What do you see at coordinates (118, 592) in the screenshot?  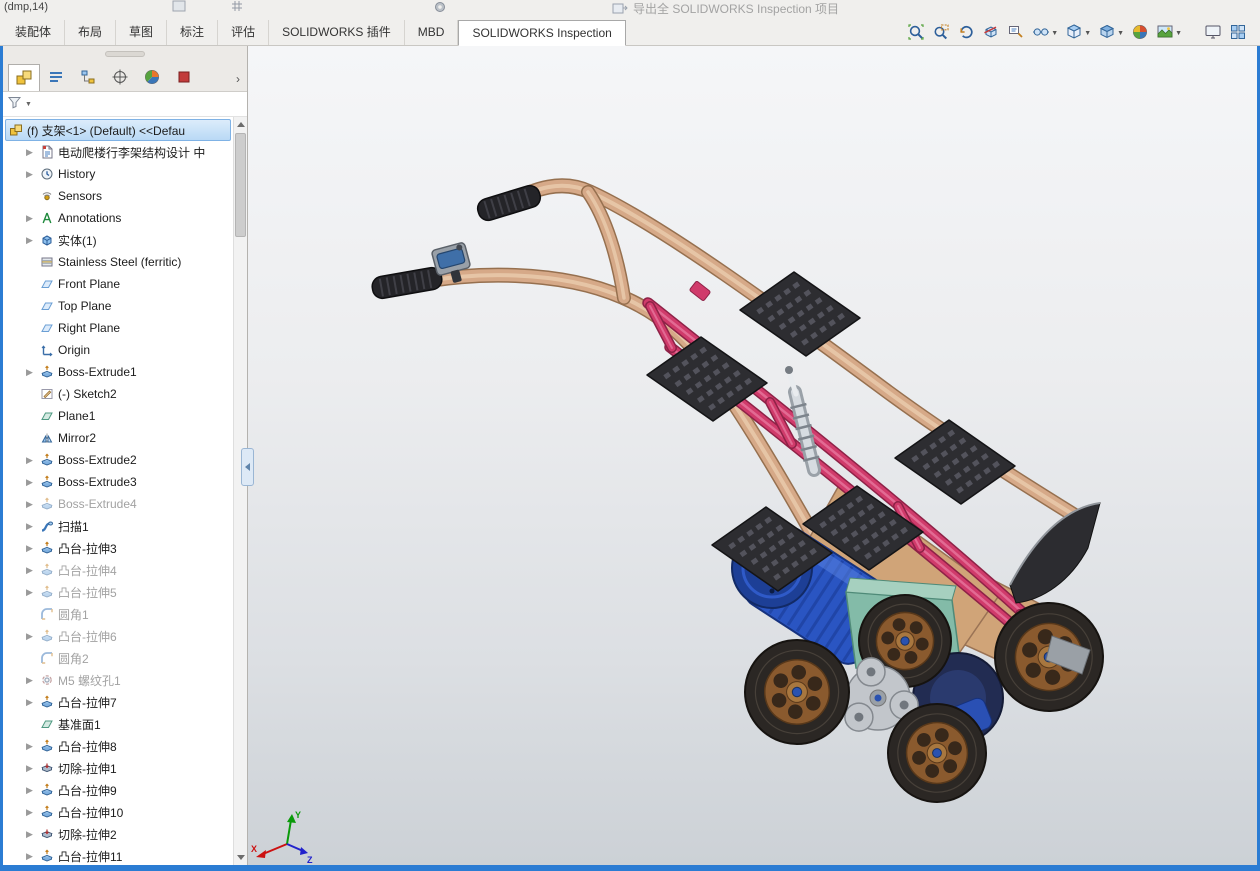 I see `tree-item: ▶ 凸台-拉伸5` at bounding box center [118, 592].